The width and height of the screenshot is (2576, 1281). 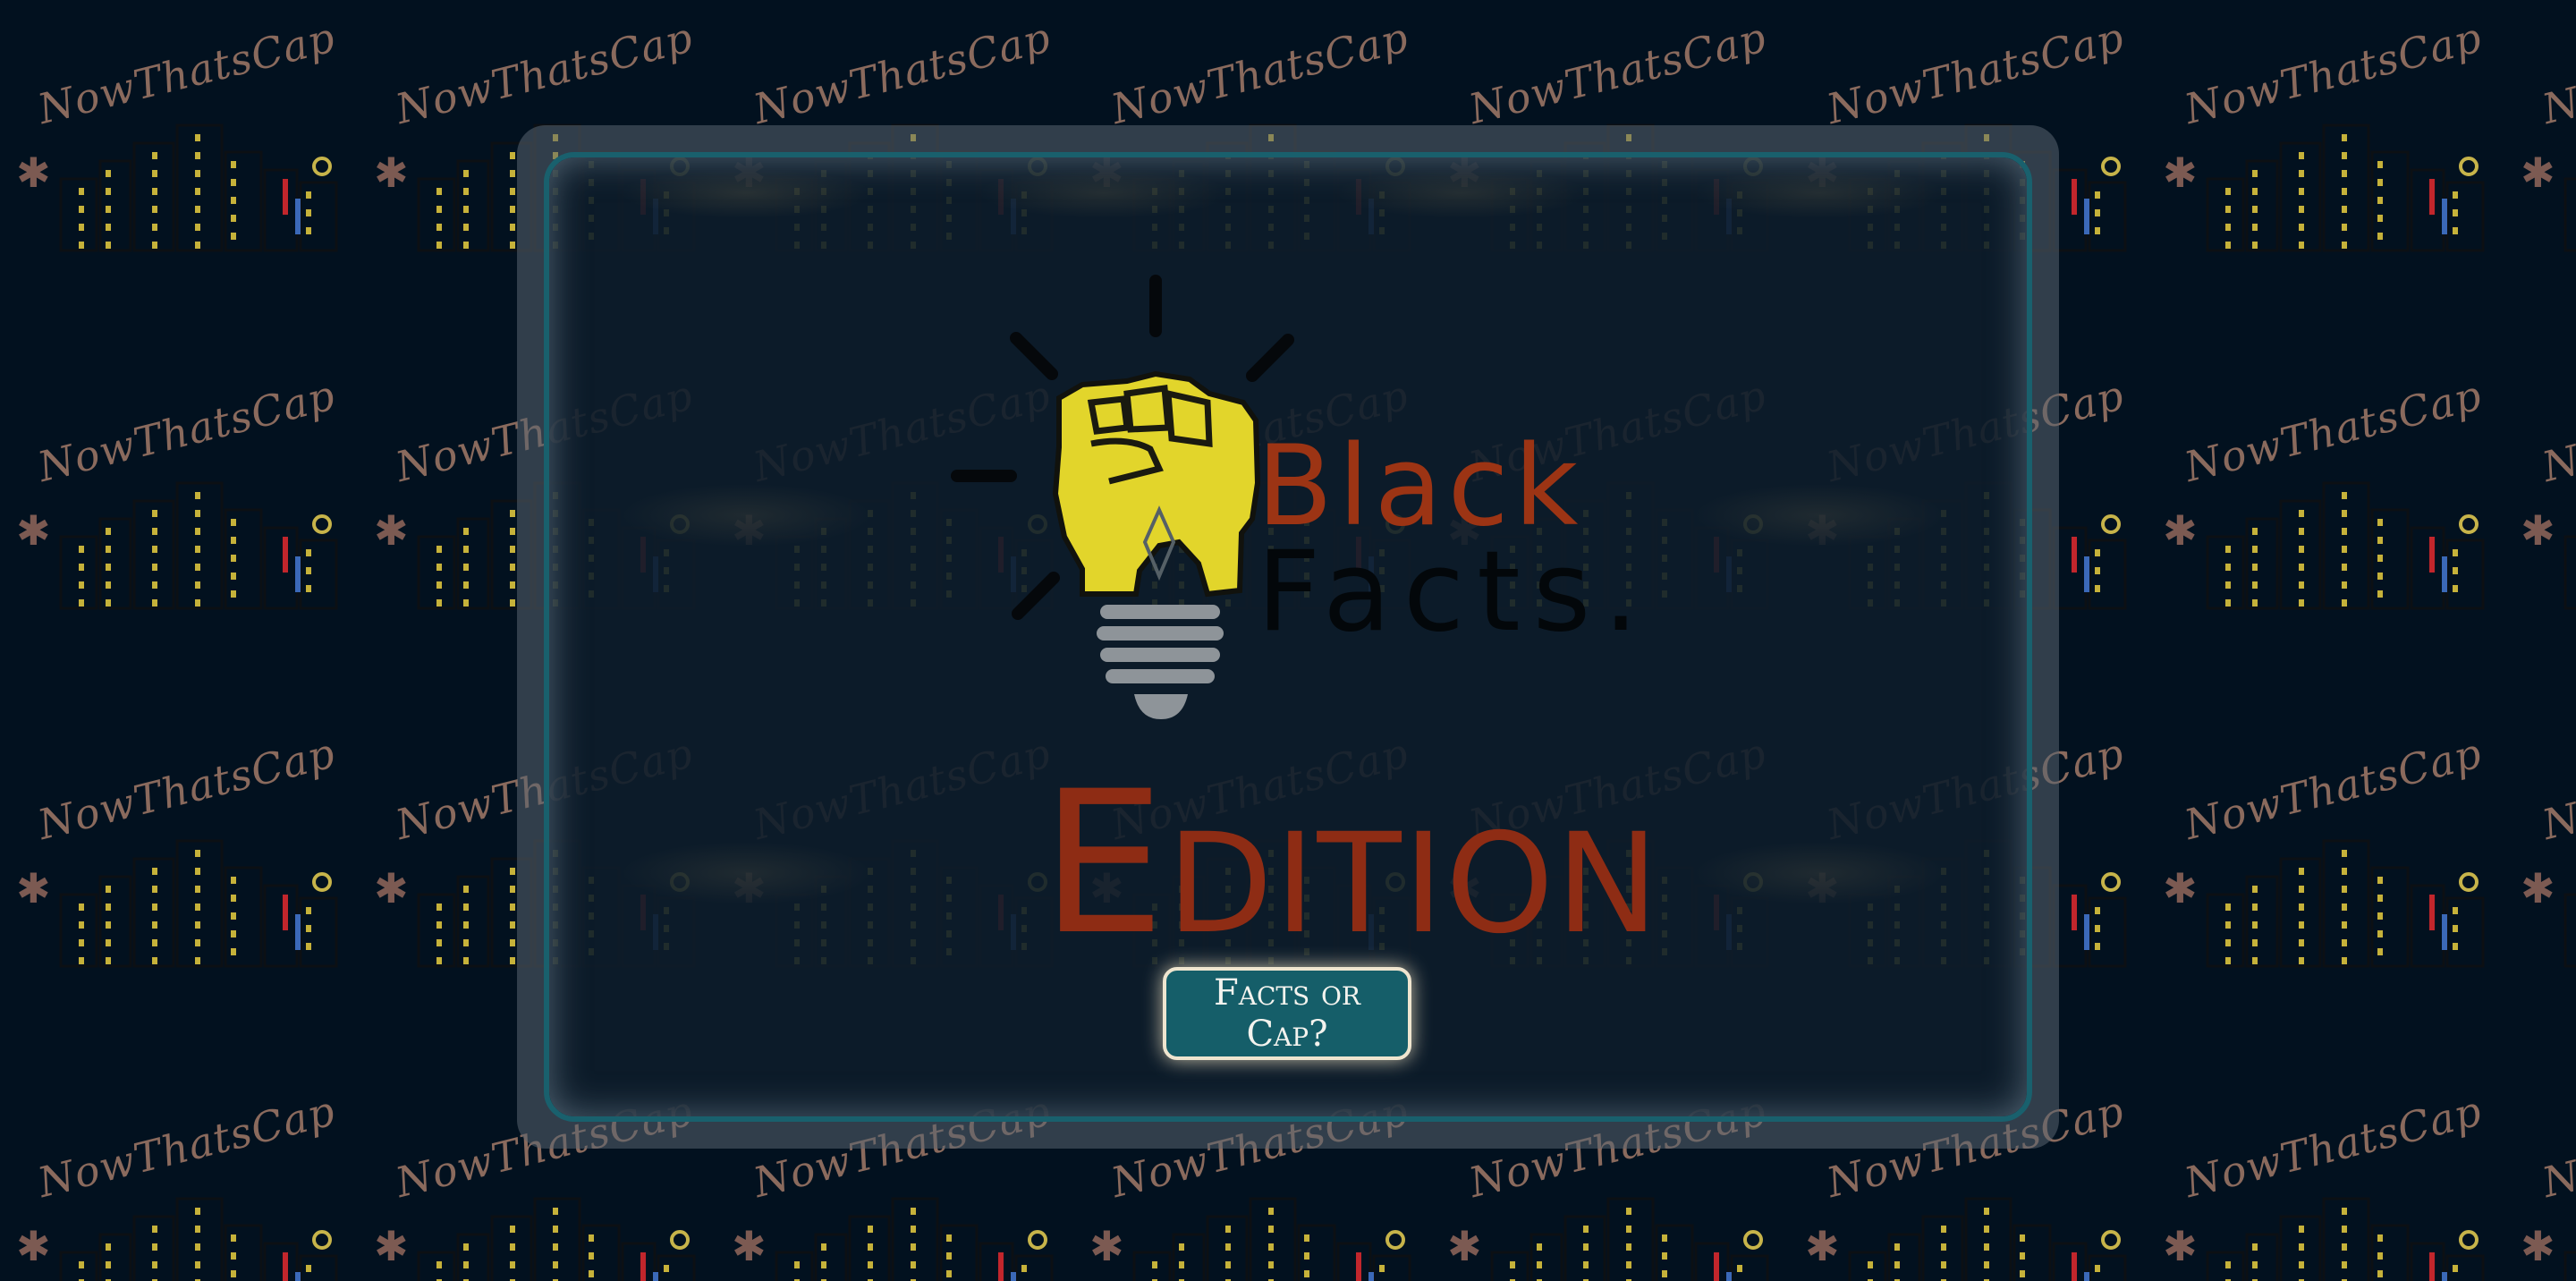 I want to click on city-skyline-icon, so click(x=2569, y=214).